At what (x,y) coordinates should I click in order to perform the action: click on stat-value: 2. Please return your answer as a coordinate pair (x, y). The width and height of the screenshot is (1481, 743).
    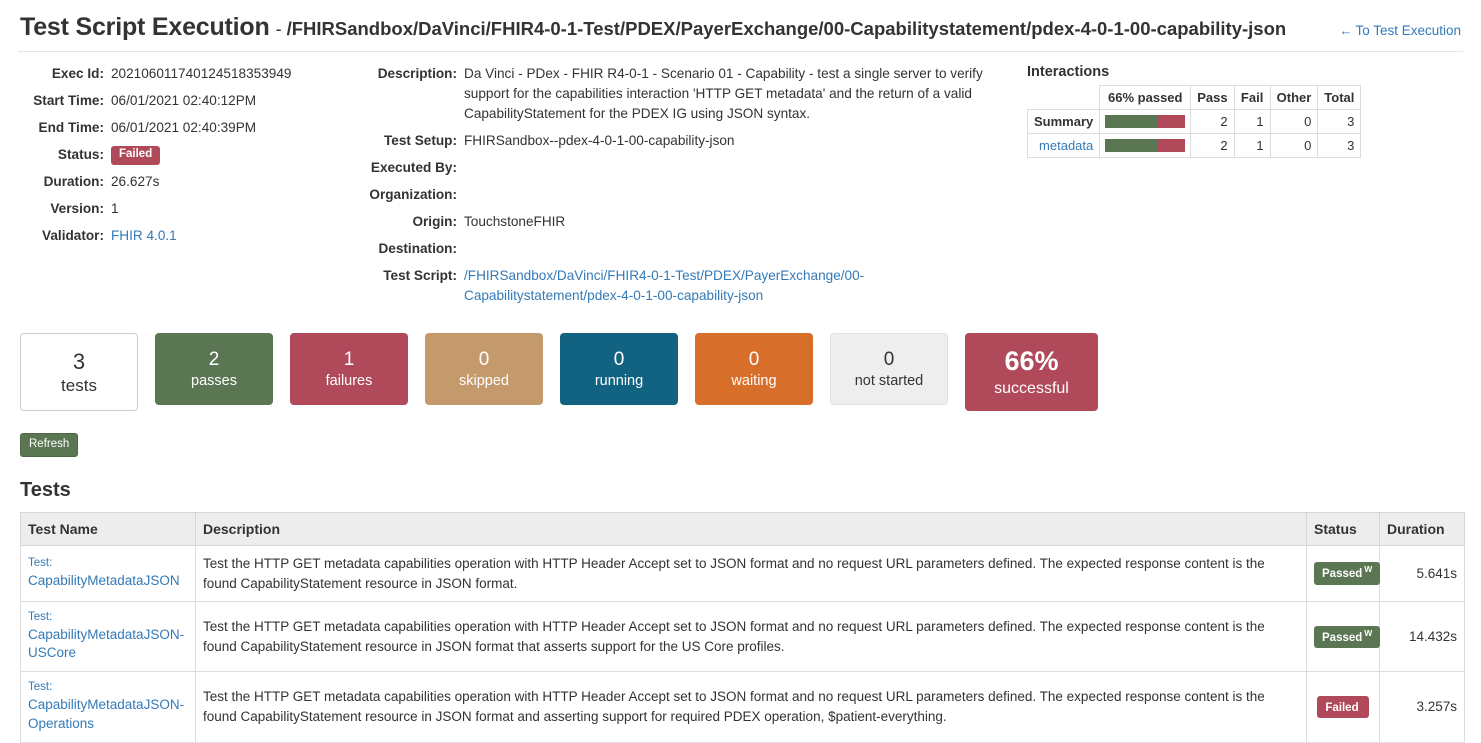
    Looking at the image, I should click on (214, 360).